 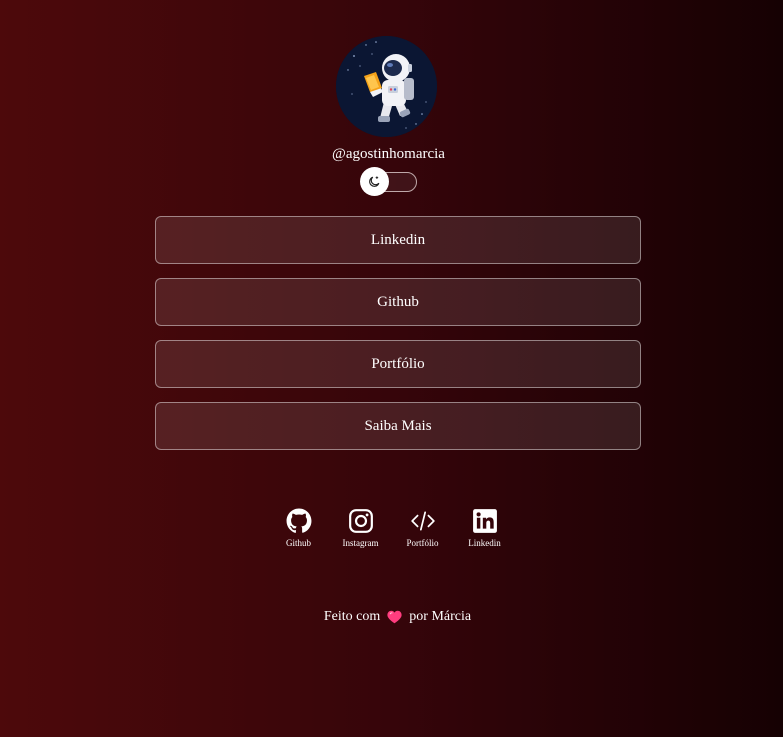 I want to click on heart-icon, so click(x=394, y=617).